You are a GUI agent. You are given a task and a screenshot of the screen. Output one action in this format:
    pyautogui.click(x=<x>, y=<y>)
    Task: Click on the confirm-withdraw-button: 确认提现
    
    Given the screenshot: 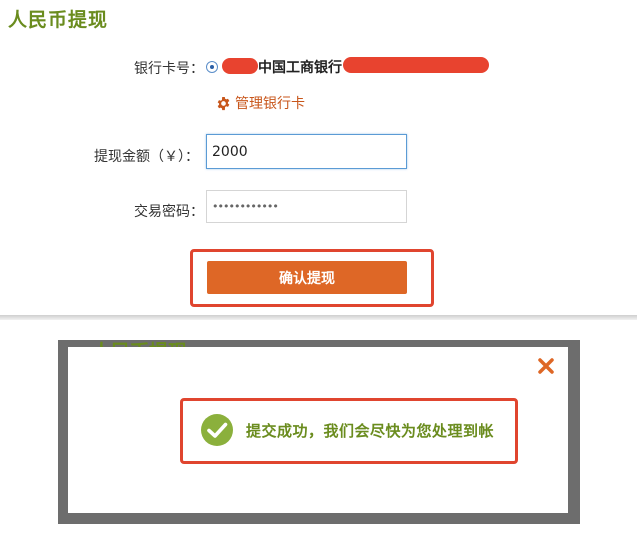 What is the action you would take?
    pyautogui.click(x=307, y=277)
    